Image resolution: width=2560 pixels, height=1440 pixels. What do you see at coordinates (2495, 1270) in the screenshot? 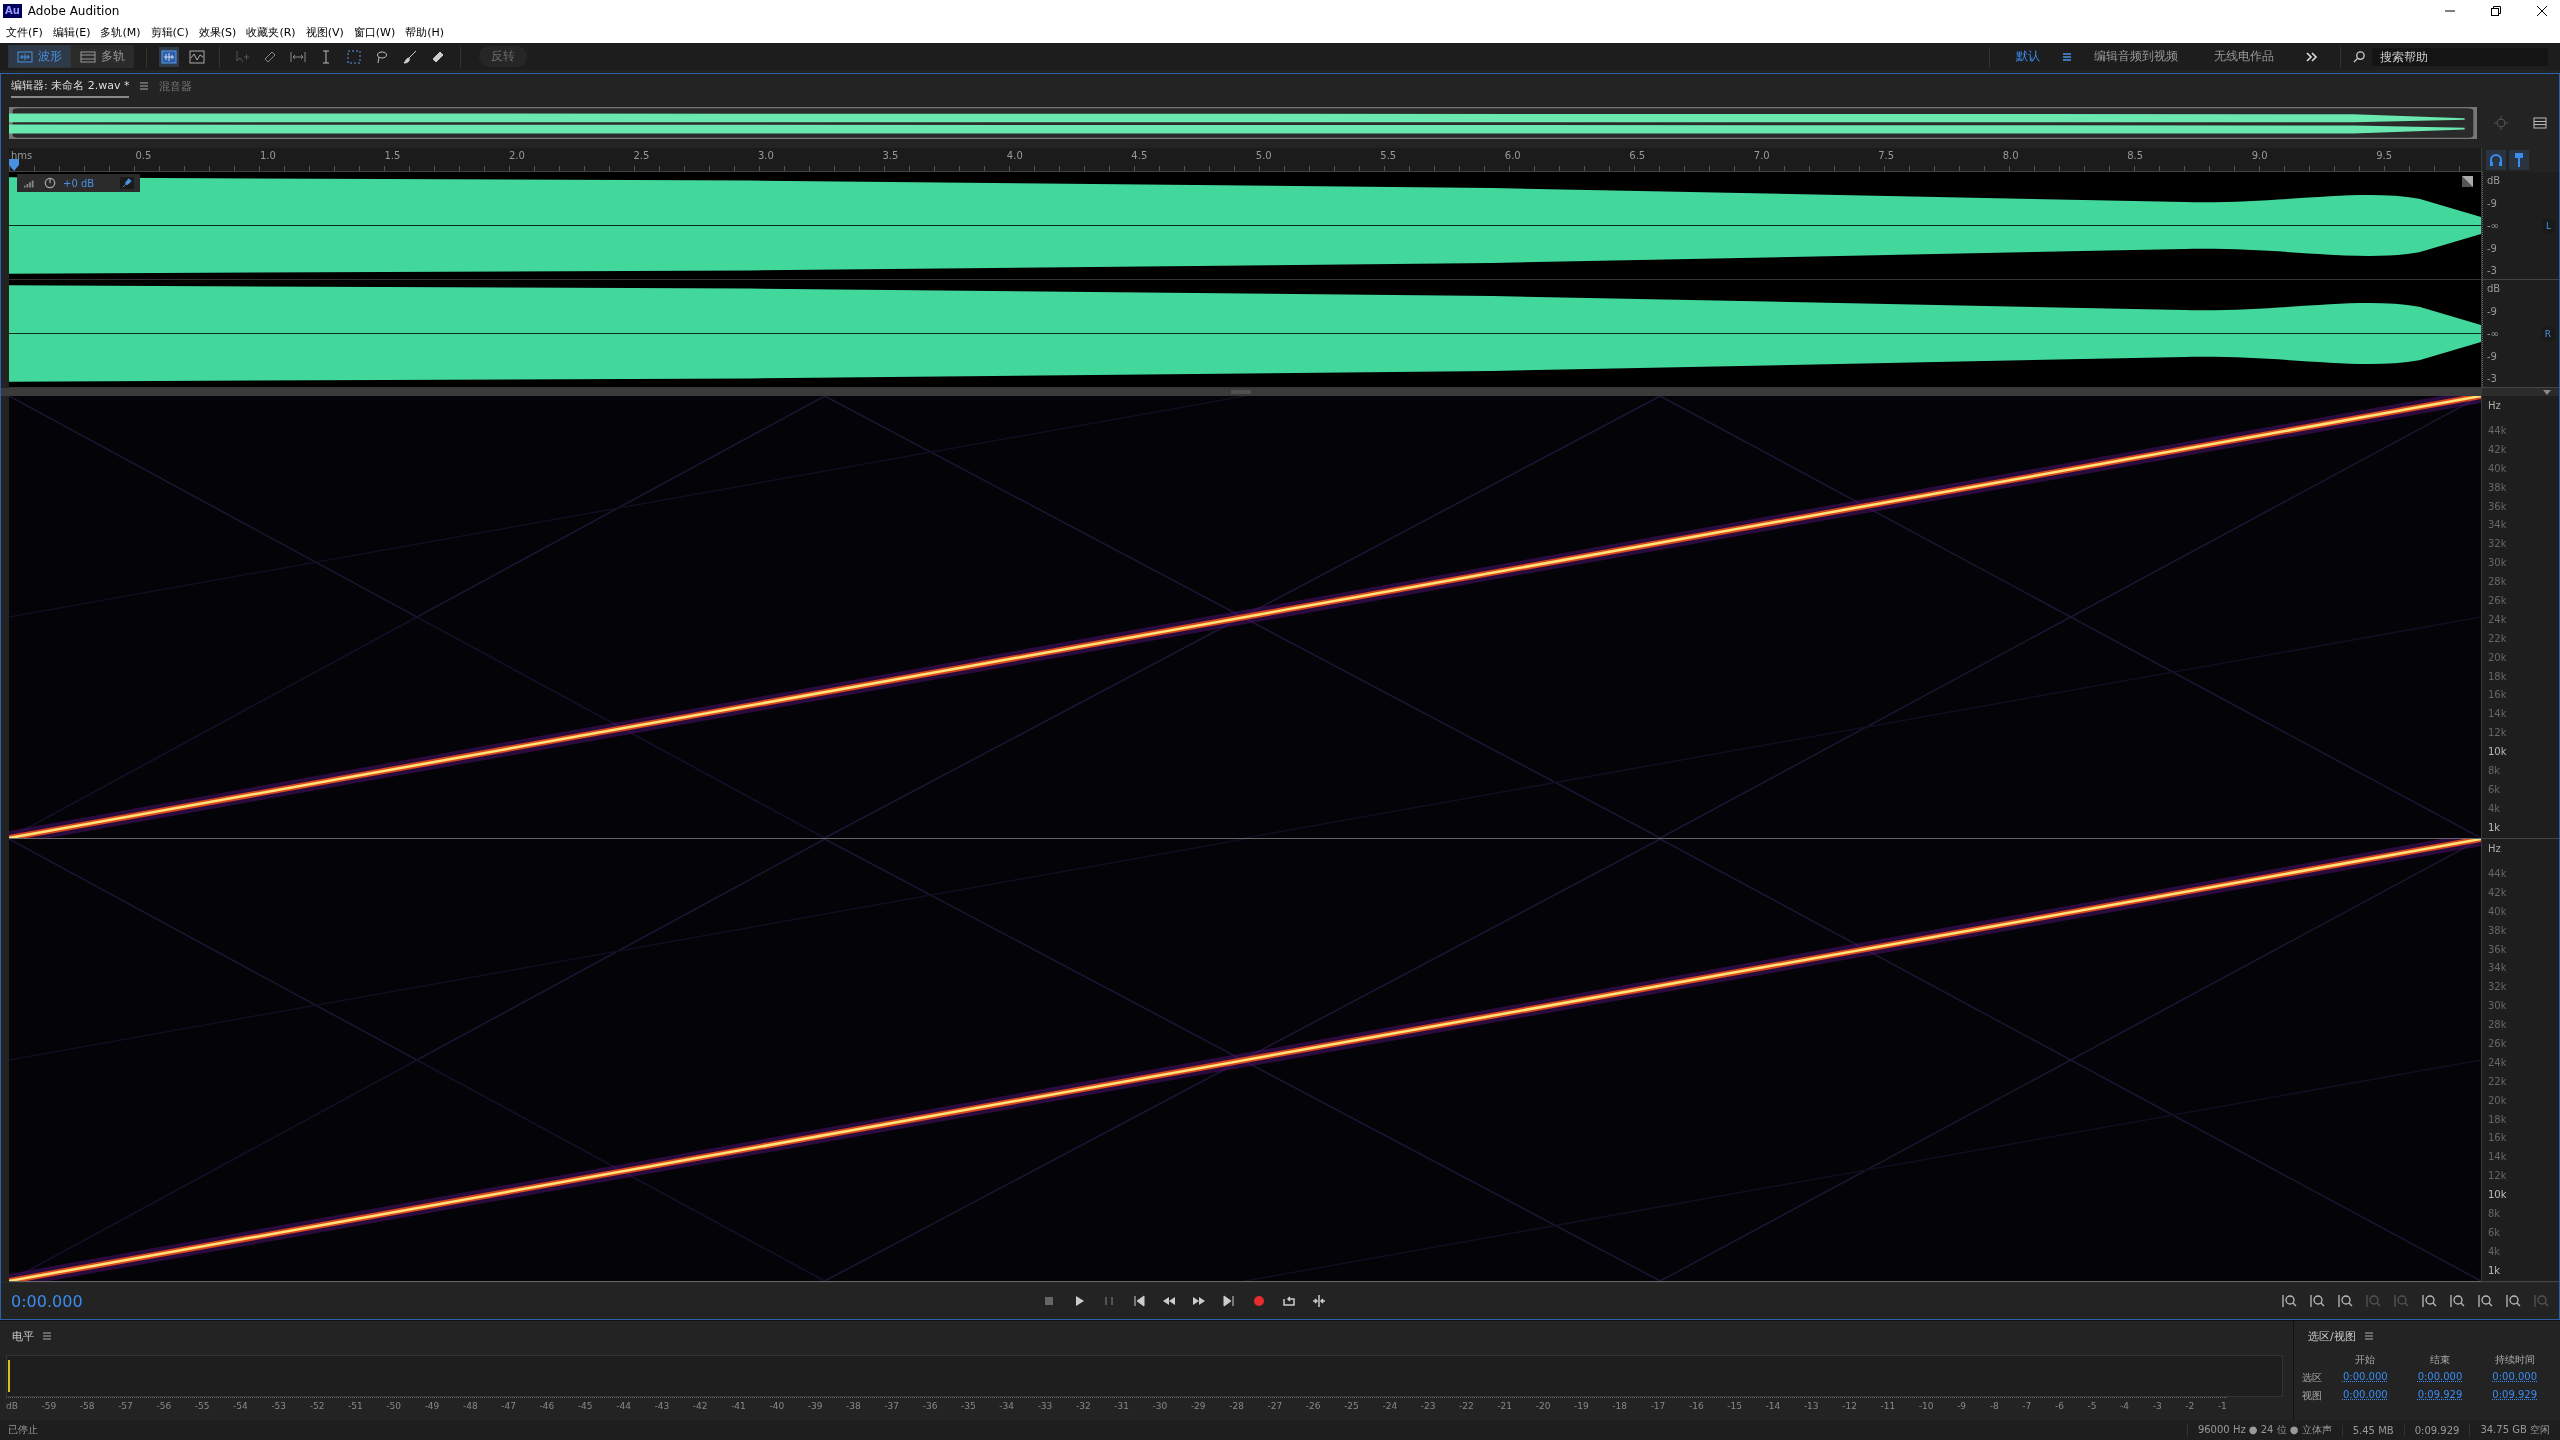
I see `frequency-label: 1k` at bounding box center [2495, 1270].